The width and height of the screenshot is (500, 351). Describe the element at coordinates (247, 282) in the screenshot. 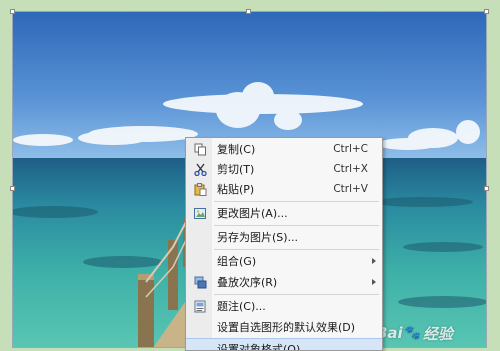

I see `menu-item-label: 叠放次序(R)` at that location.